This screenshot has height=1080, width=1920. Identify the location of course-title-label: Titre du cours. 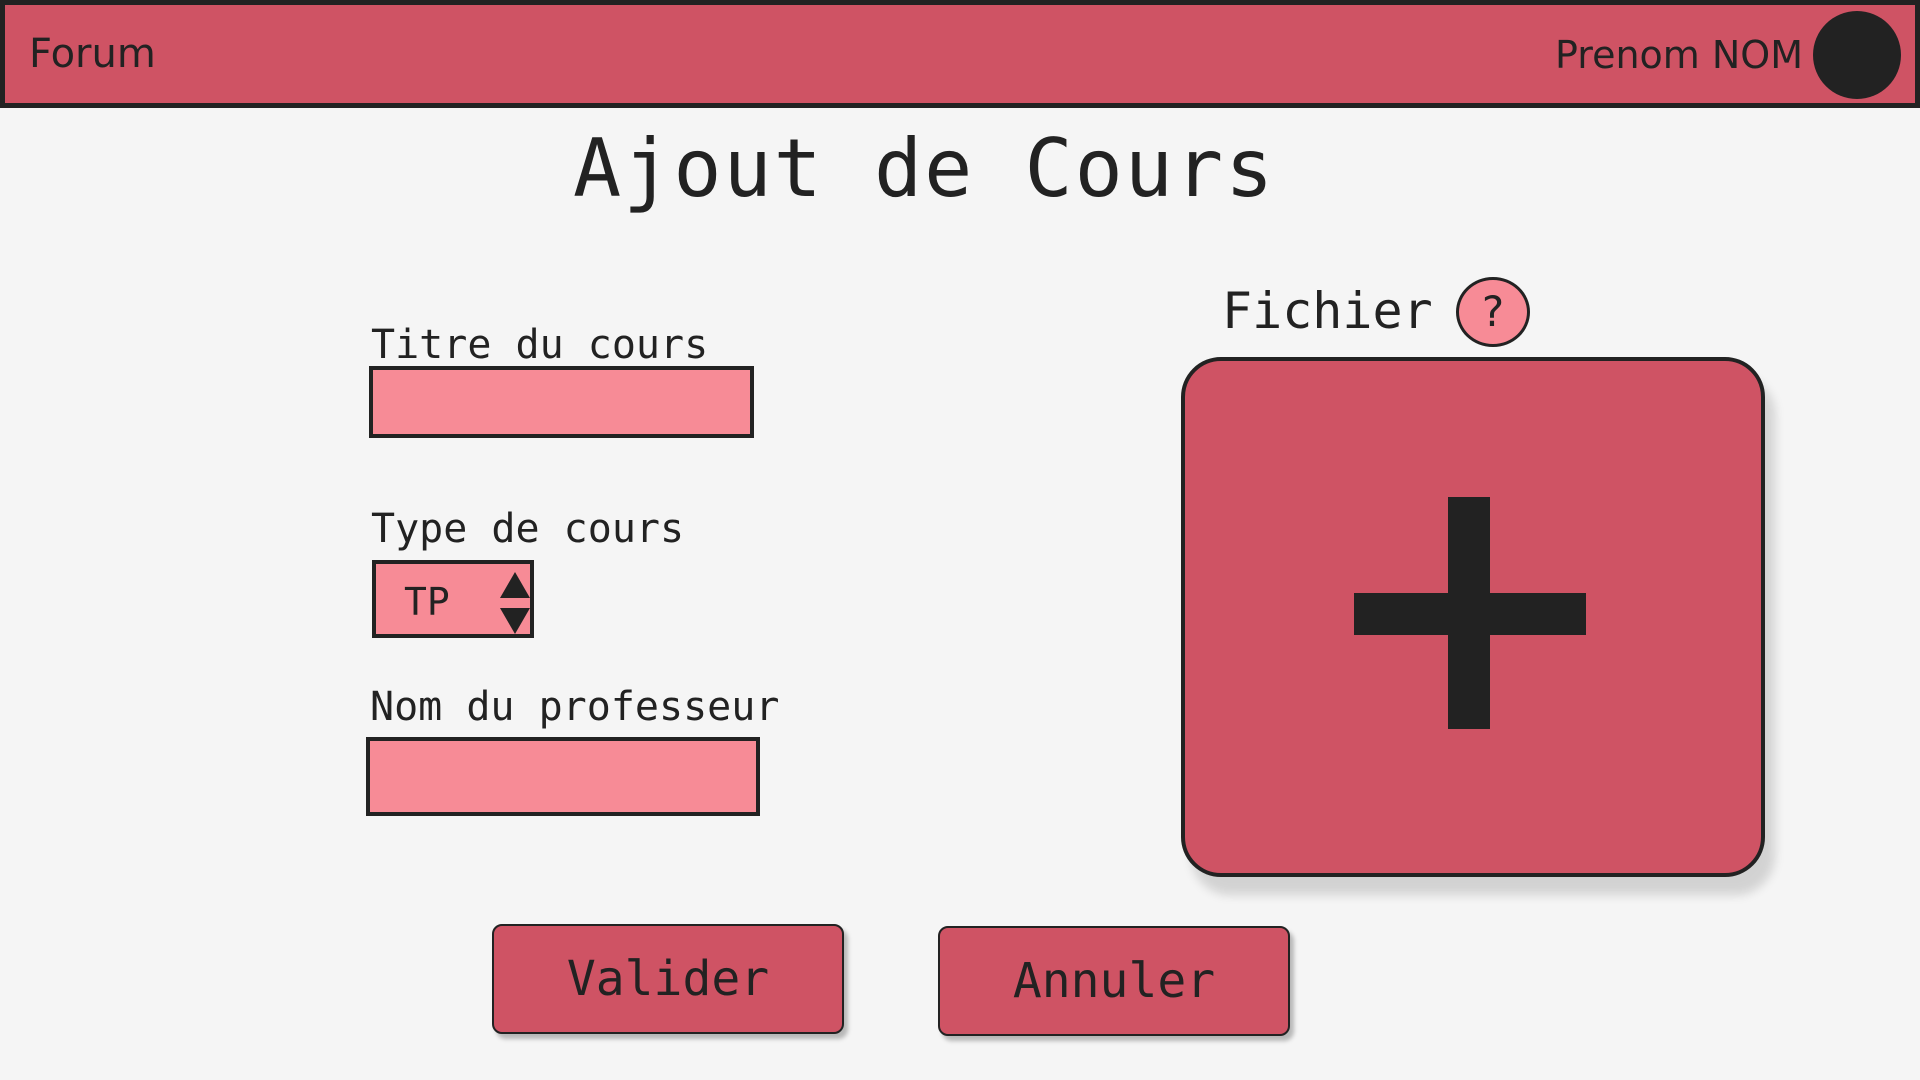
(540, 345).